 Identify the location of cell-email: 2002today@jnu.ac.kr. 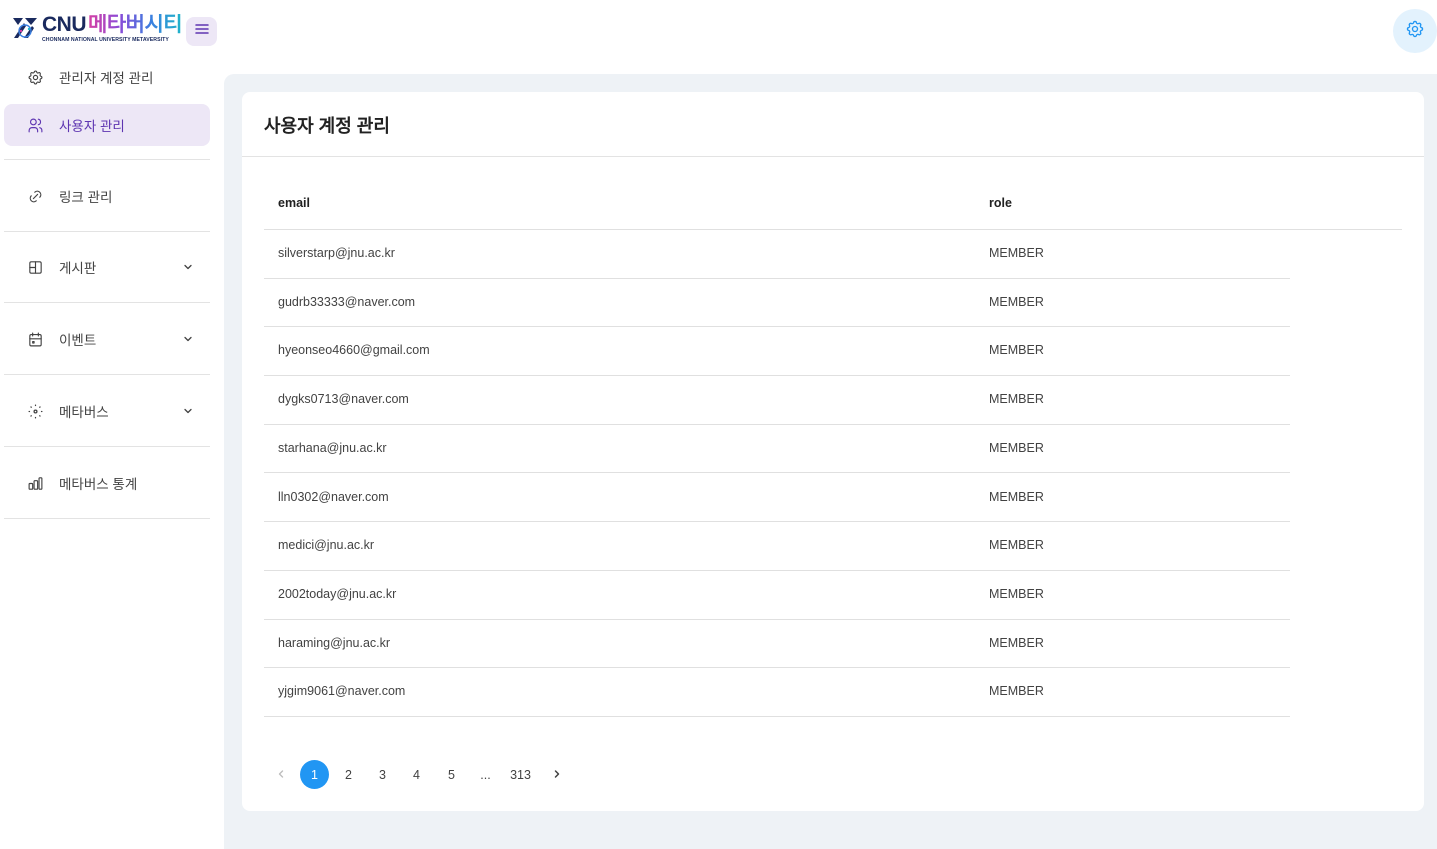
(337, 593).